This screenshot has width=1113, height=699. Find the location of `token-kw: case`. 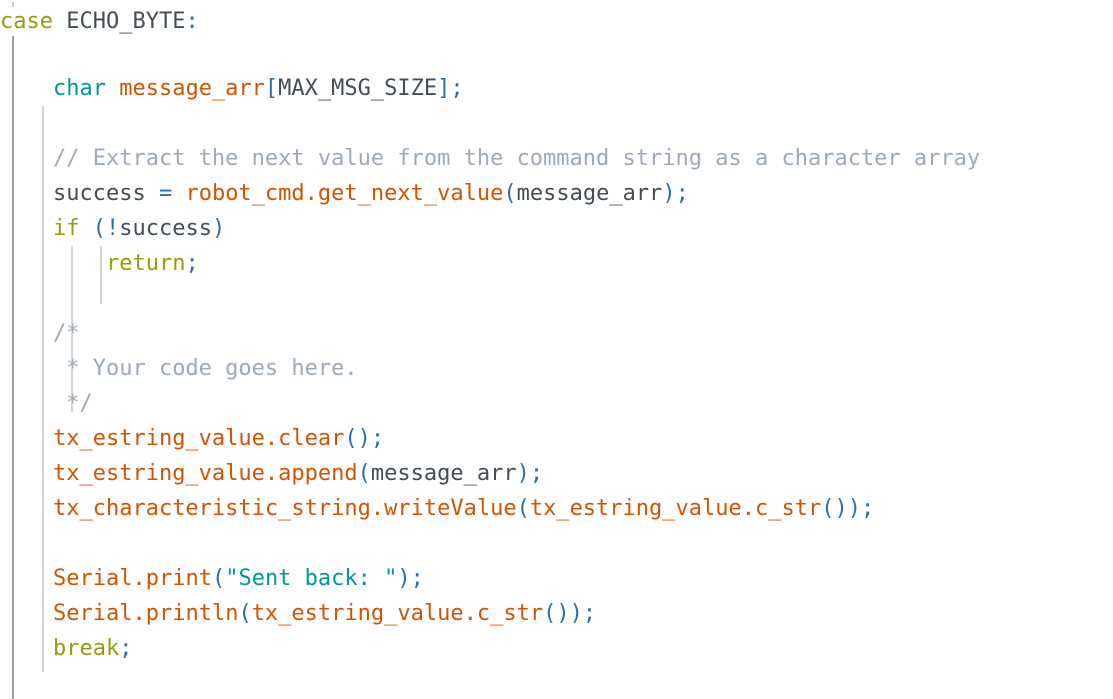

token-kw: case is located at coordinates (26, 21).